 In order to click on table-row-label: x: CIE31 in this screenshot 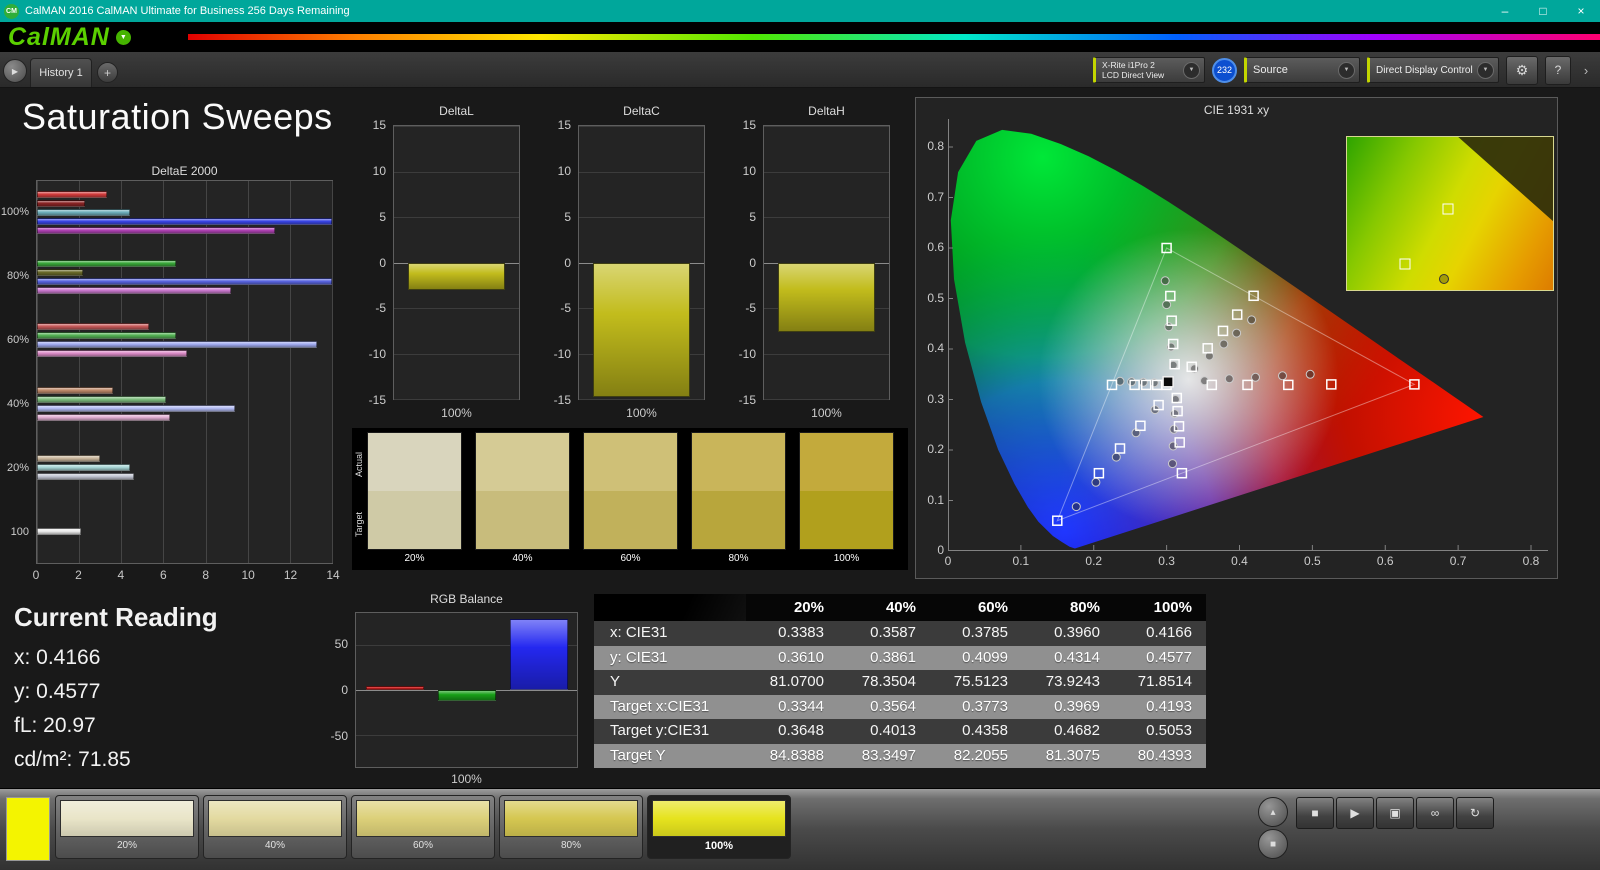, I will do `click(670, 633)`.